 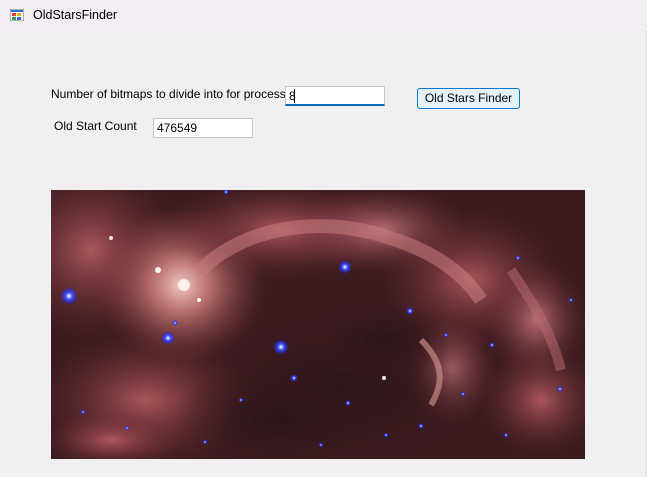 What do you see at coordinates (335, 96) in the screenshot?
I see `bitmaps-count-input` at bounding box center [335, 96].